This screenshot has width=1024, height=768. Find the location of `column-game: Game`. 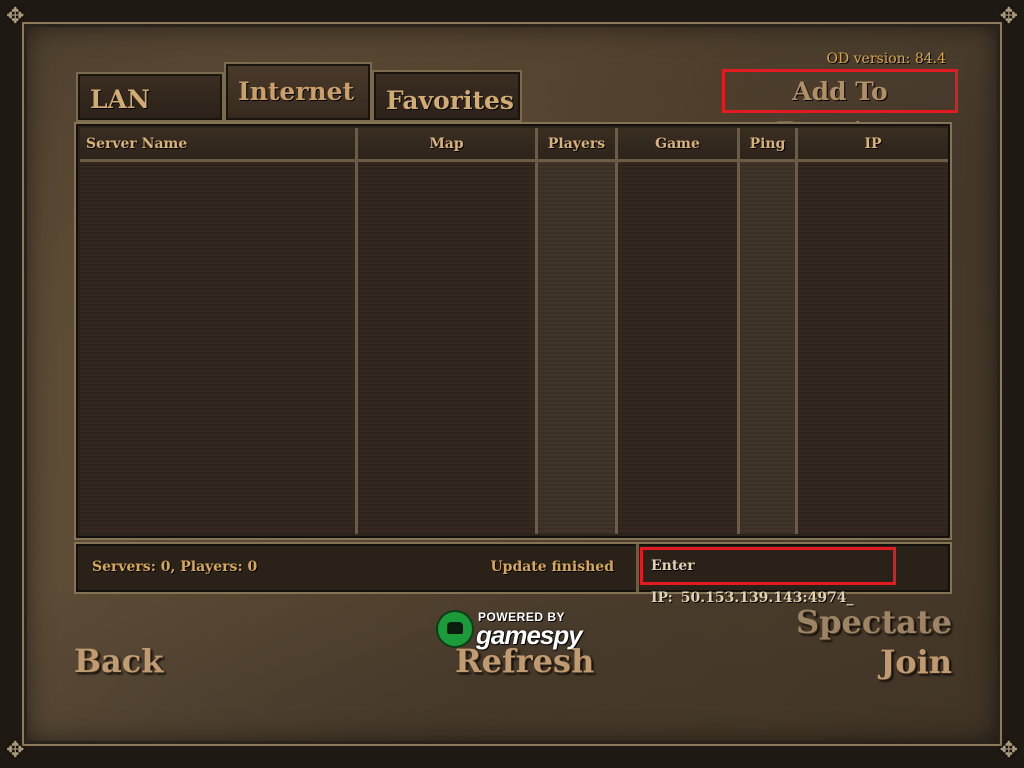

column-game: Game is located at coordinates (679, 331).